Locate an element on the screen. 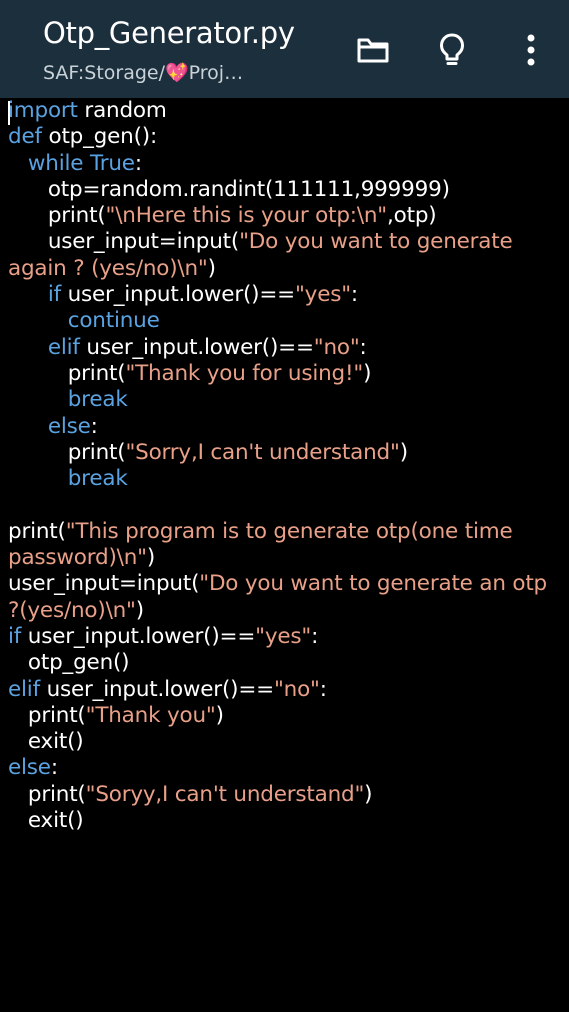 This screenshot has height=1012, width=569. more-vert-icon is located at coordinates (531, 50).